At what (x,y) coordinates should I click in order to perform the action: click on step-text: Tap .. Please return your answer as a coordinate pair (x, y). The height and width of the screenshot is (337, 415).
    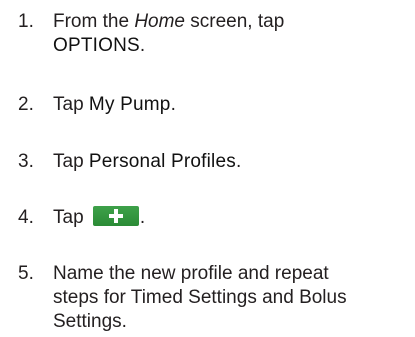
    Looking at the image, I should click on (225, 218).